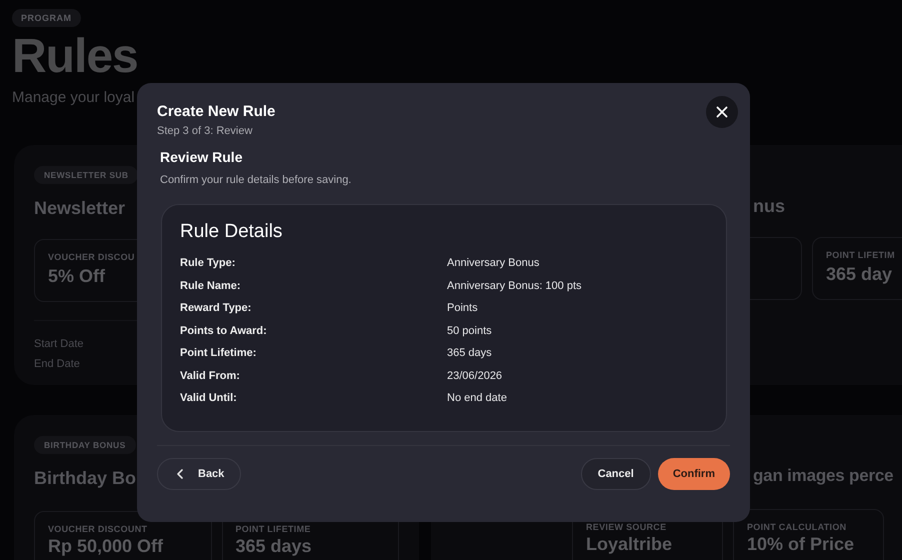  What do you see at coordinates (202, 157) in the screenshot?
I see `section-title: Review Rule` at bounding box center [202, 157].